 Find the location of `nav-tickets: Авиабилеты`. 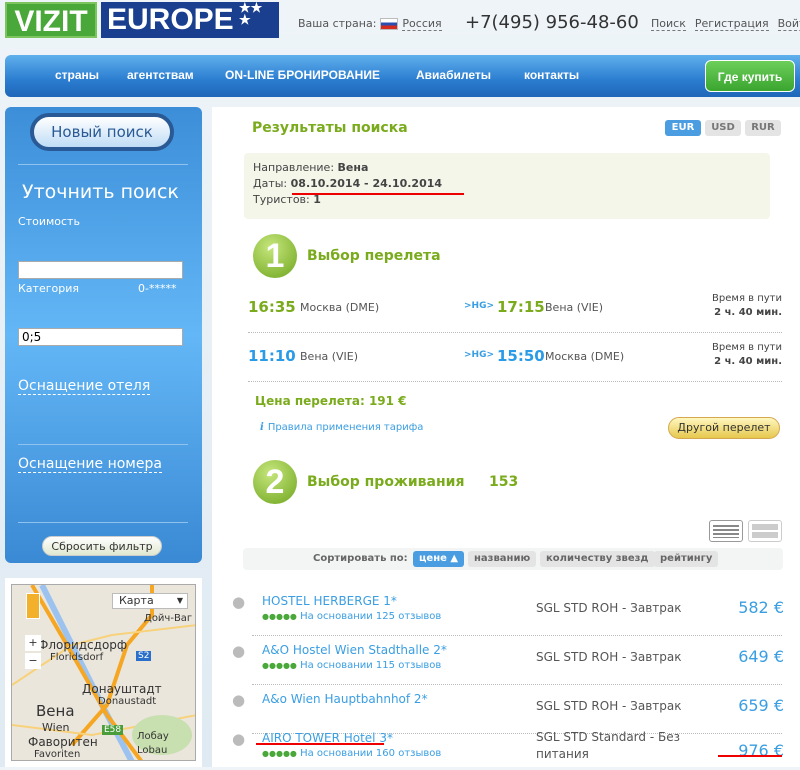

nav-tickets: Авиабилеты is located at coordinates (453, 75).